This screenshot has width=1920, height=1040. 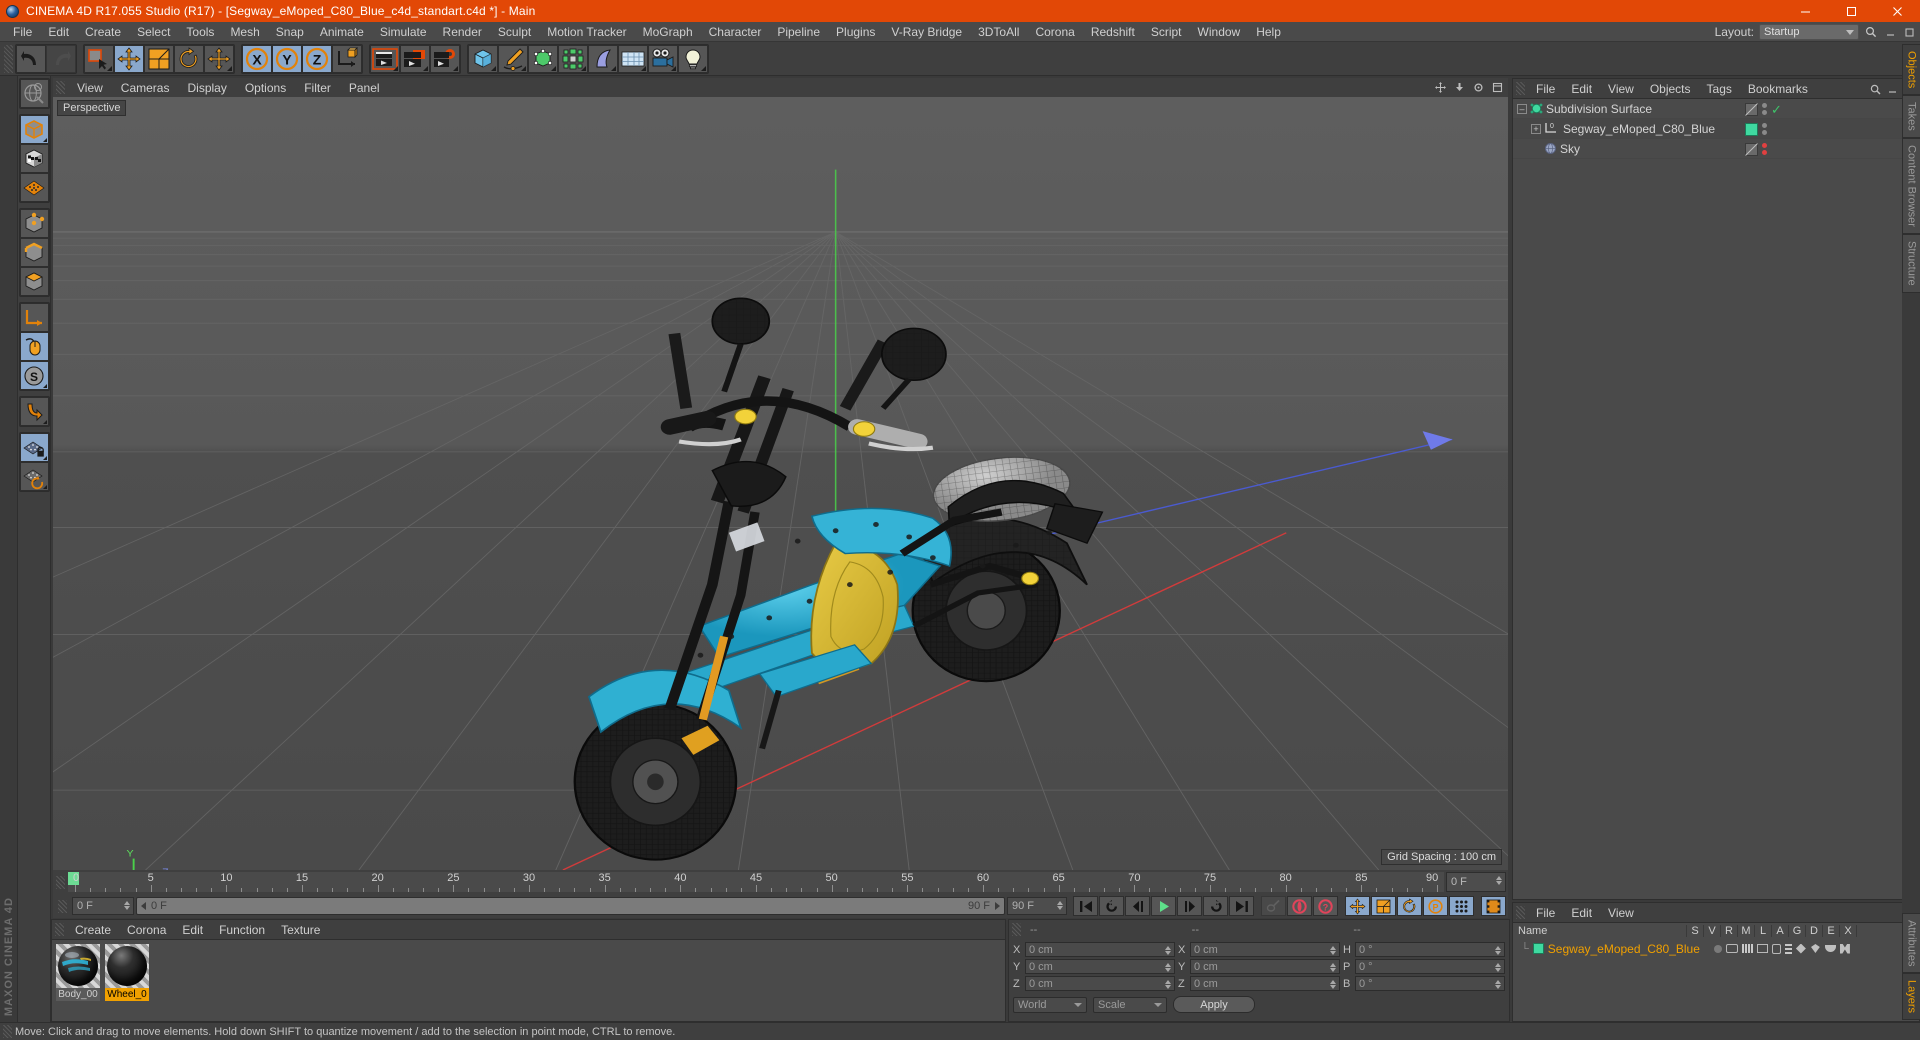 What do you see at coordinates (633, 58) in the screenshot?
I see `add-environment-button` at bounding box center [633, 58].